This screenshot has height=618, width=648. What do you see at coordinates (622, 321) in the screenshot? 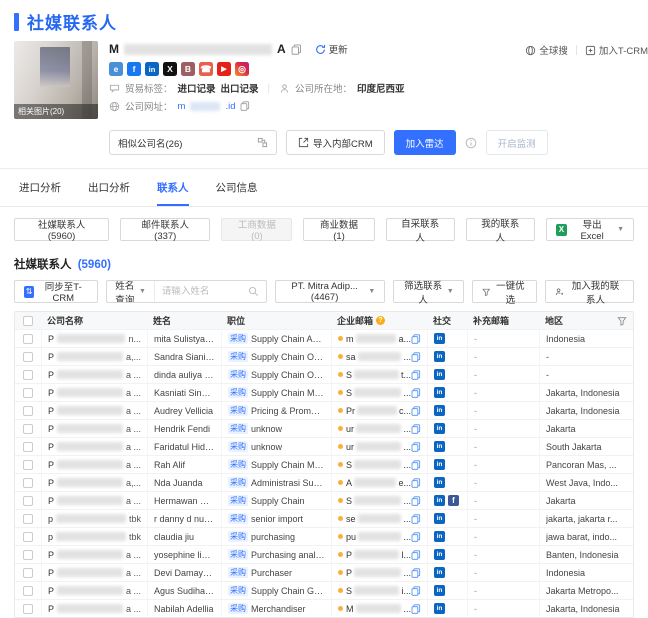
I see `filter-funnel-icon` at bounding box center [622, 321].